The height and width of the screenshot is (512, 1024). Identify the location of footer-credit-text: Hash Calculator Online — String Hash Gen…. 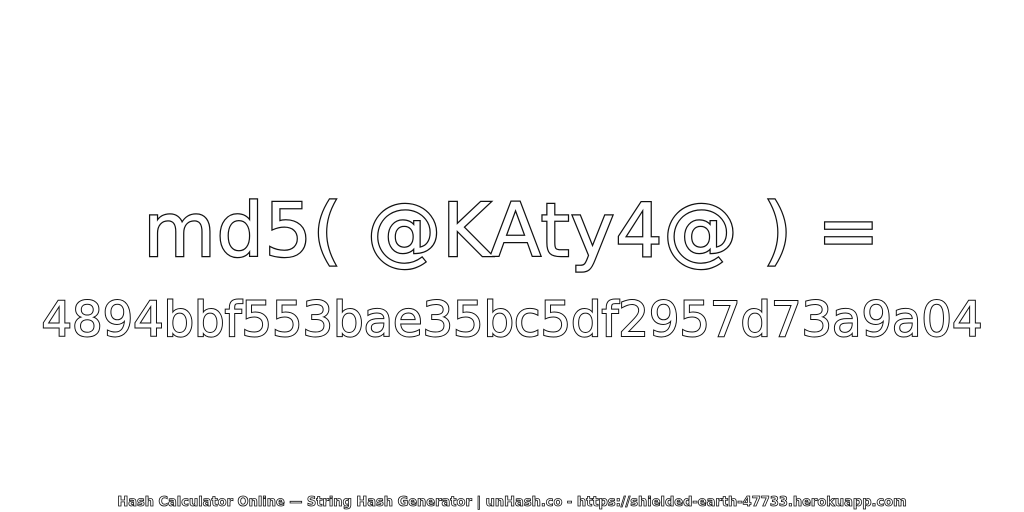
(512, 503).